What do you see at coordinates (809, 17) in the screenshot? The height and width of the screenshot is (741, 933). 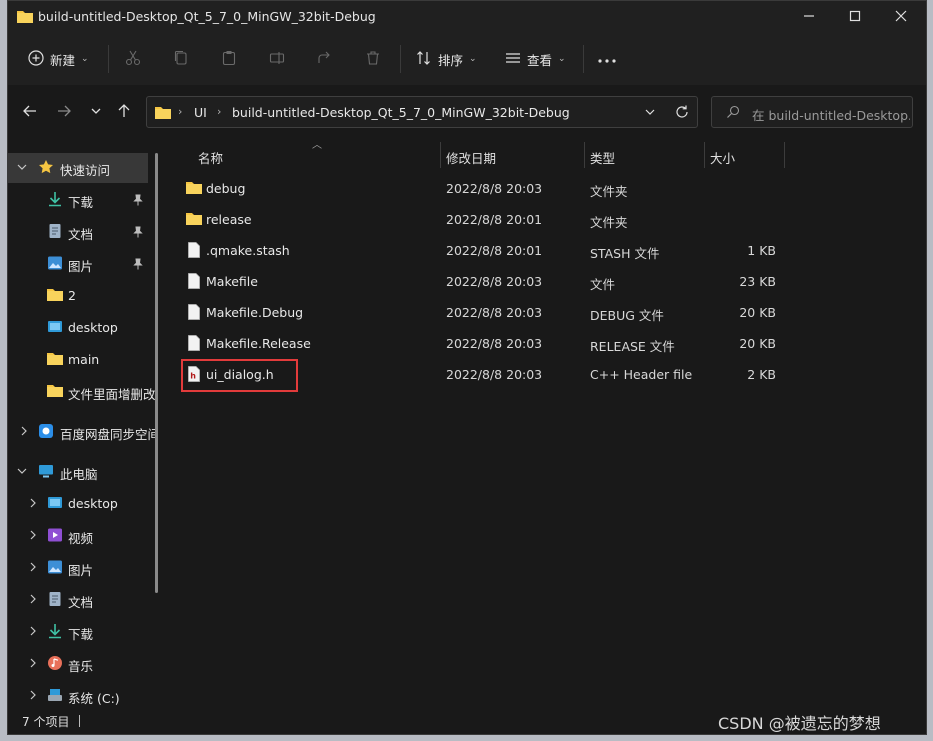 I see `minimize-button` at bounding box center [809, 17].